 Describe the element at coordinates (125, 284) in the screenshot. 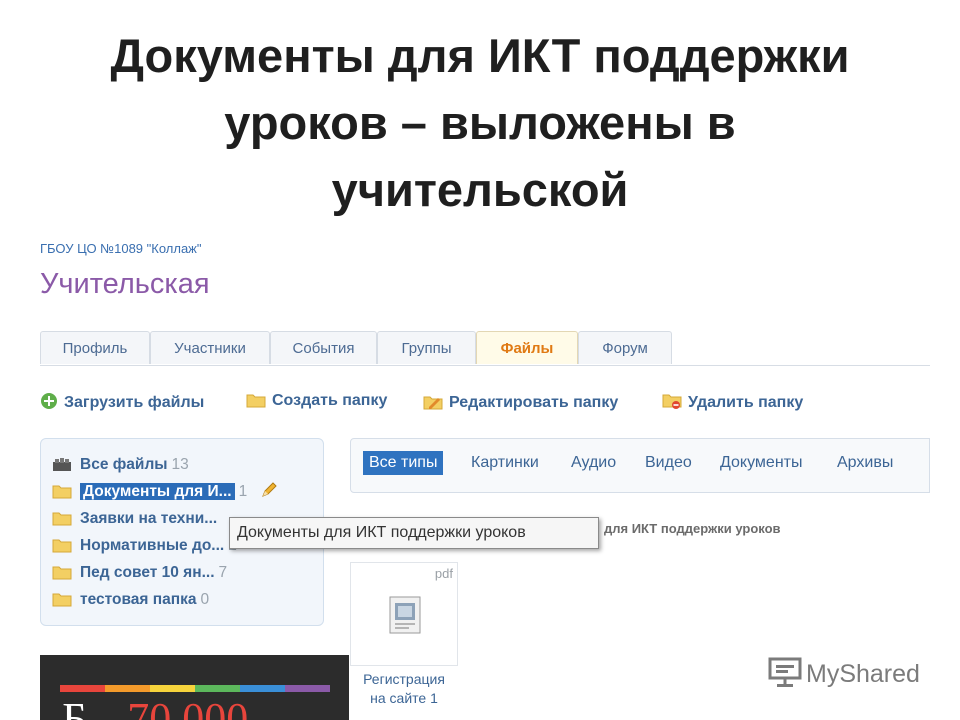

I see `section-title: Учительская` at that location.